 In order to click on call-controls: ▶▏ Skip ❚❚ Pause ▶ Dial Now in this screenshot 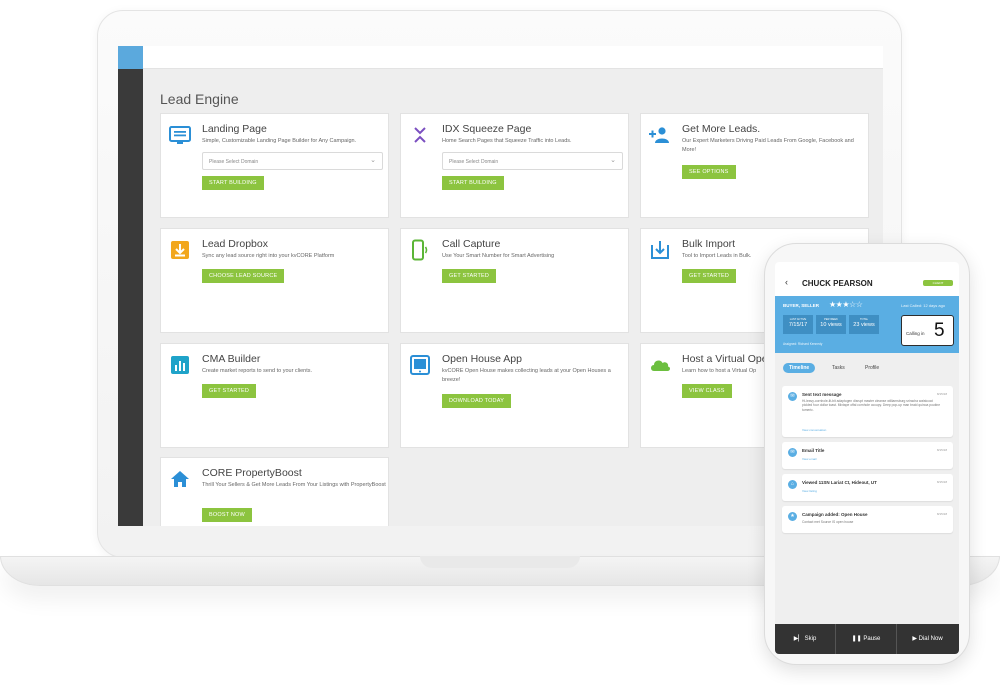, I will do `click(867, 639)`.